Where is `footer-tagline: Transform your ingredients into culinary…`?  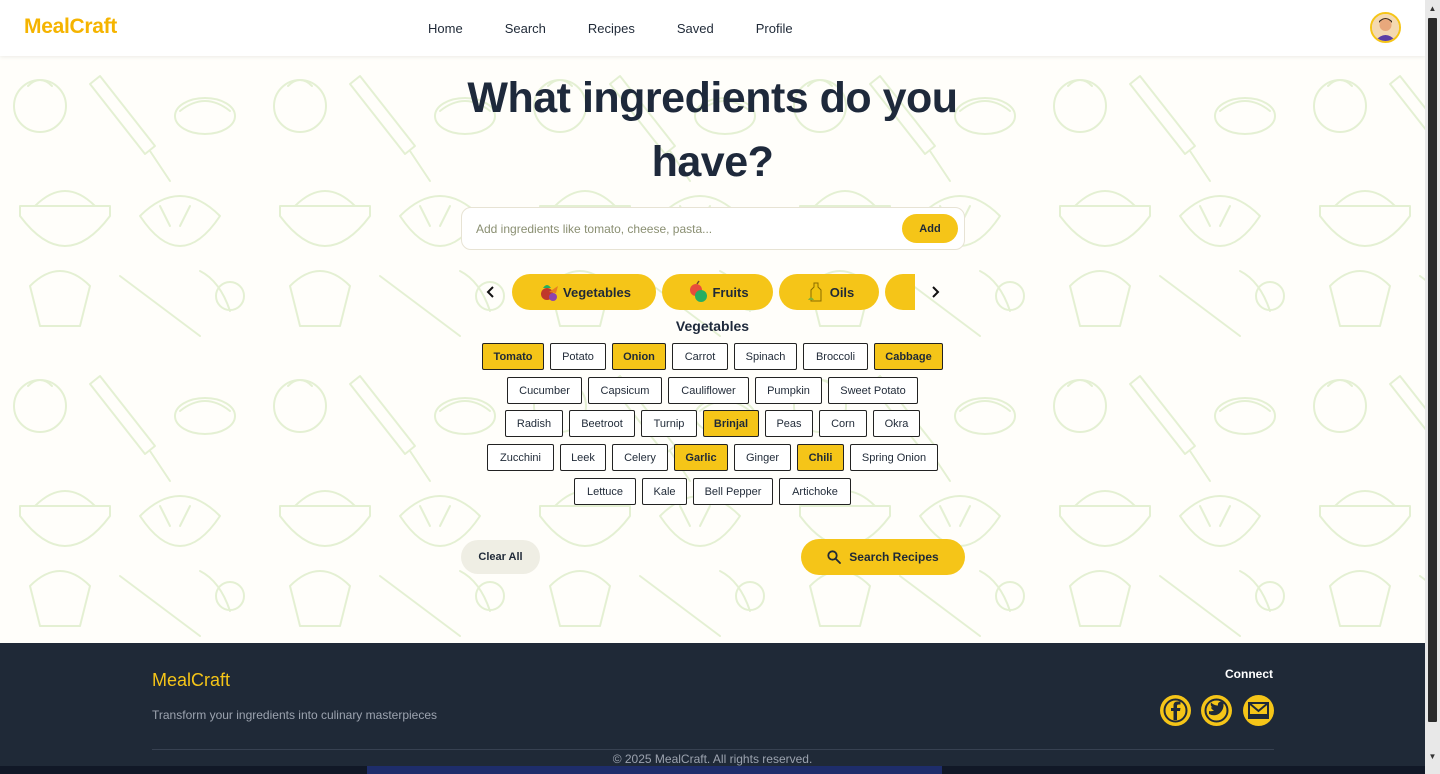
footer-tagline: Transform your ingredients into culinary… is located at coordinates (295, 715).